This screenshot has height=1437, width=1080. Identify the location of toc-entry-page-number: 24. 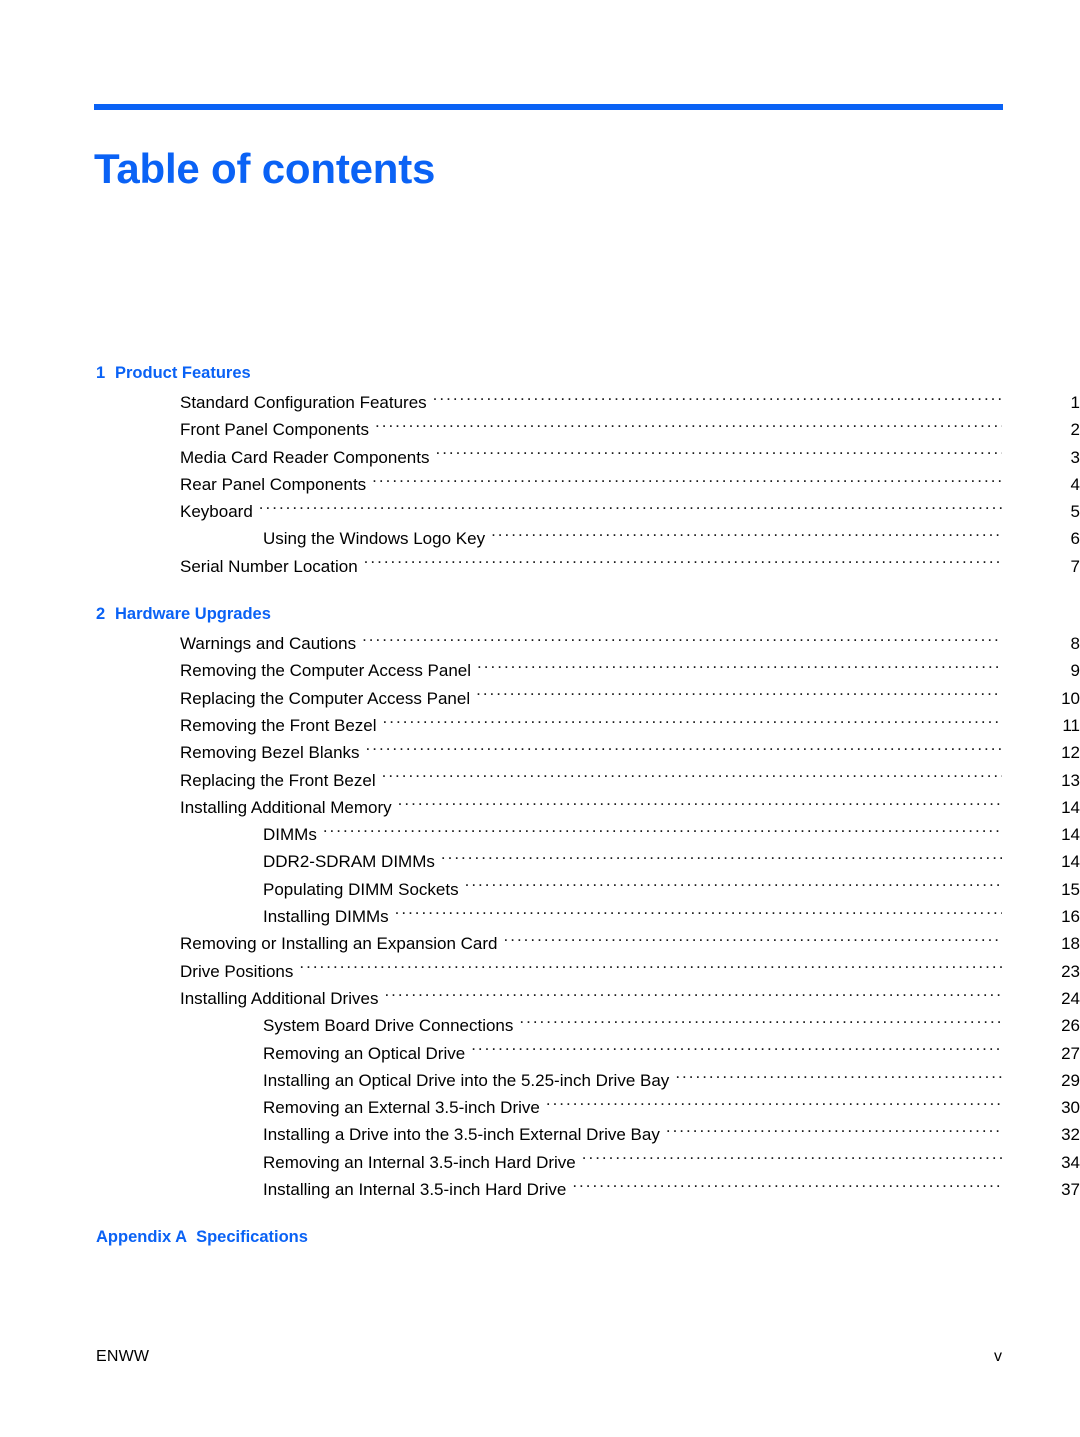
(1070, 998).